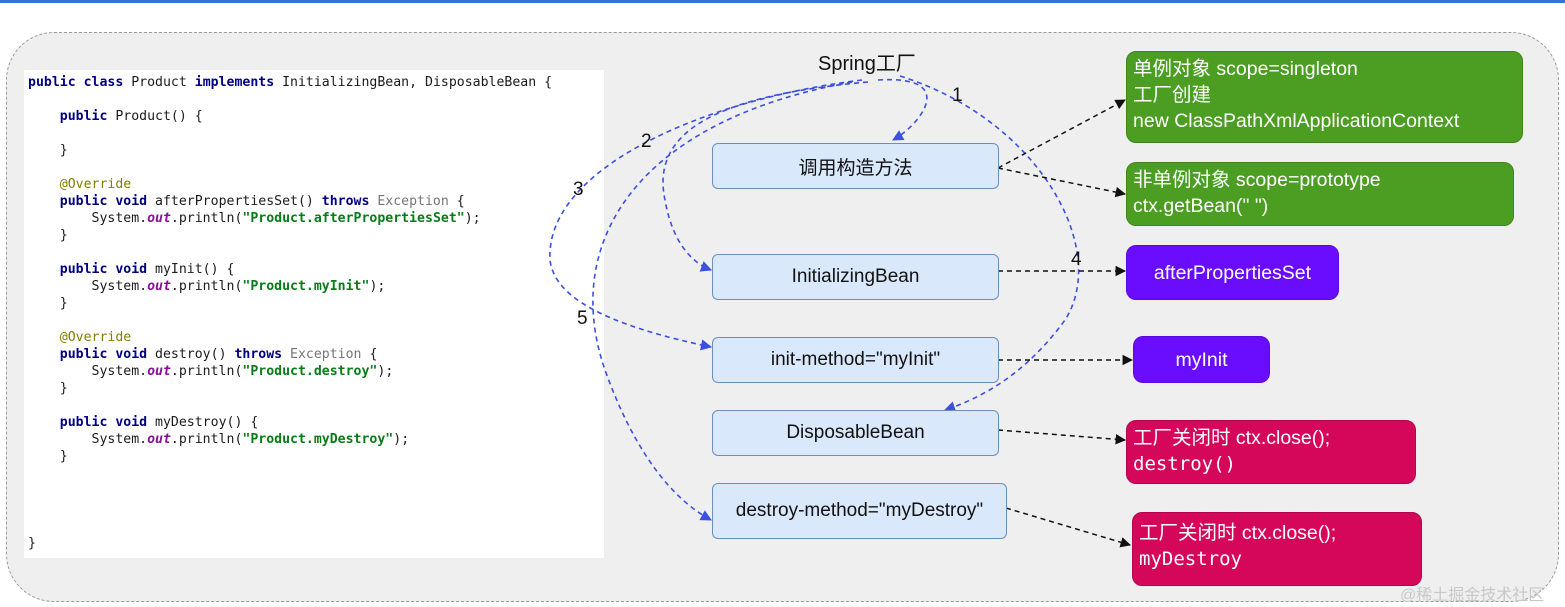 Image resolution: width=1565 pixels, height=607 pixels. Describe the element at coordinates (957, 95) in the screenshot. I see `step-number-1: 1` at that location.